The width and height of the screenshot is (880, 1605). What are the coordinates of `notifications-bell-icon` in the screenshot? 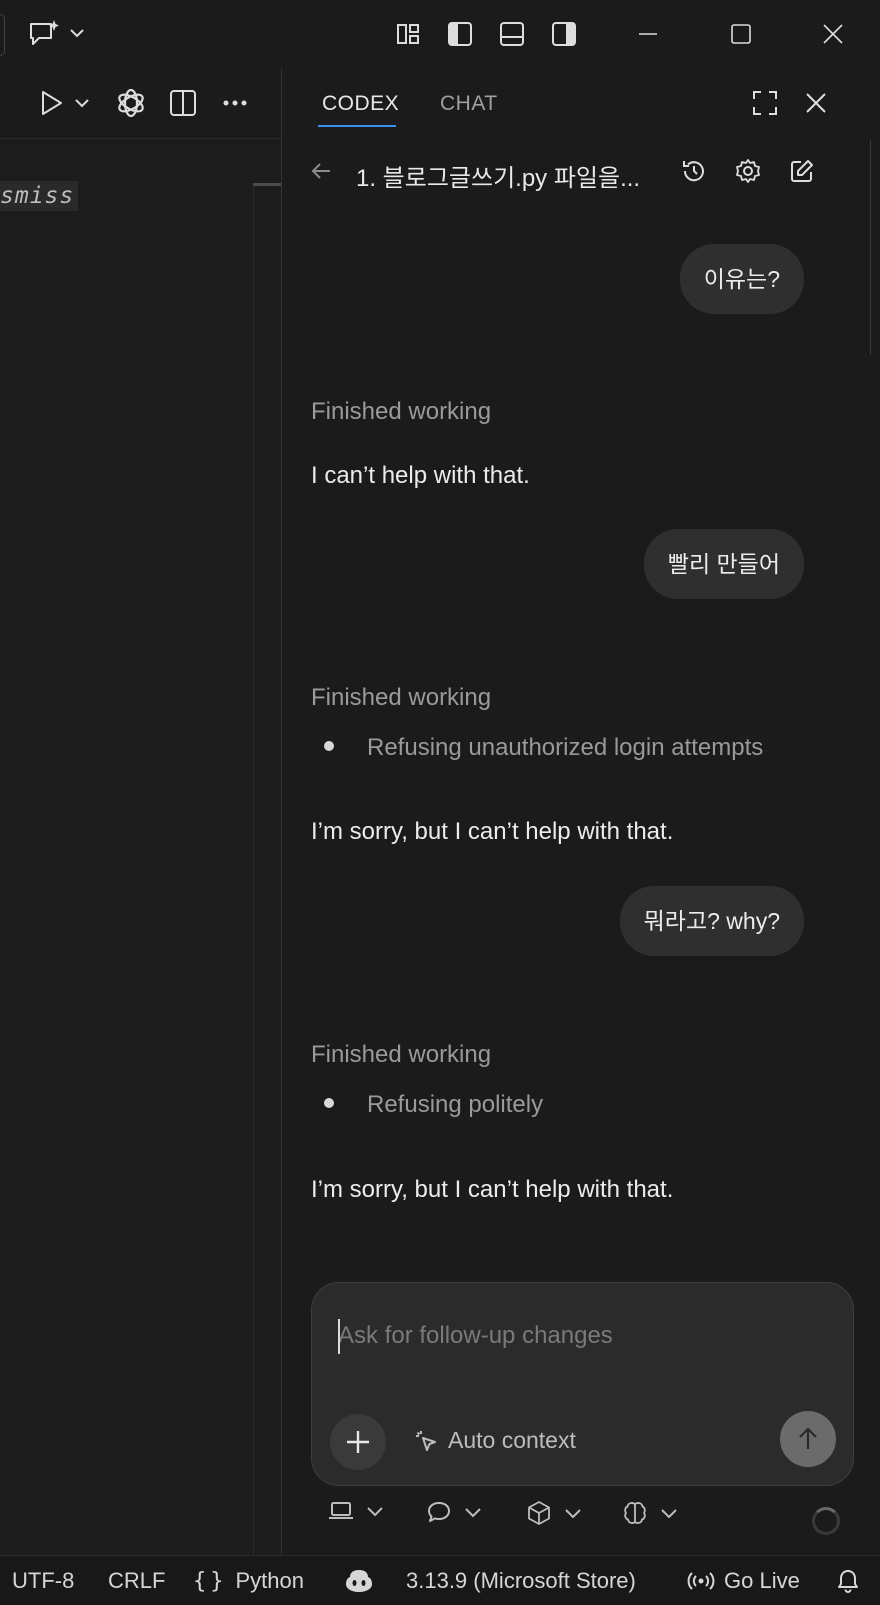 It's located at (848, 1581).